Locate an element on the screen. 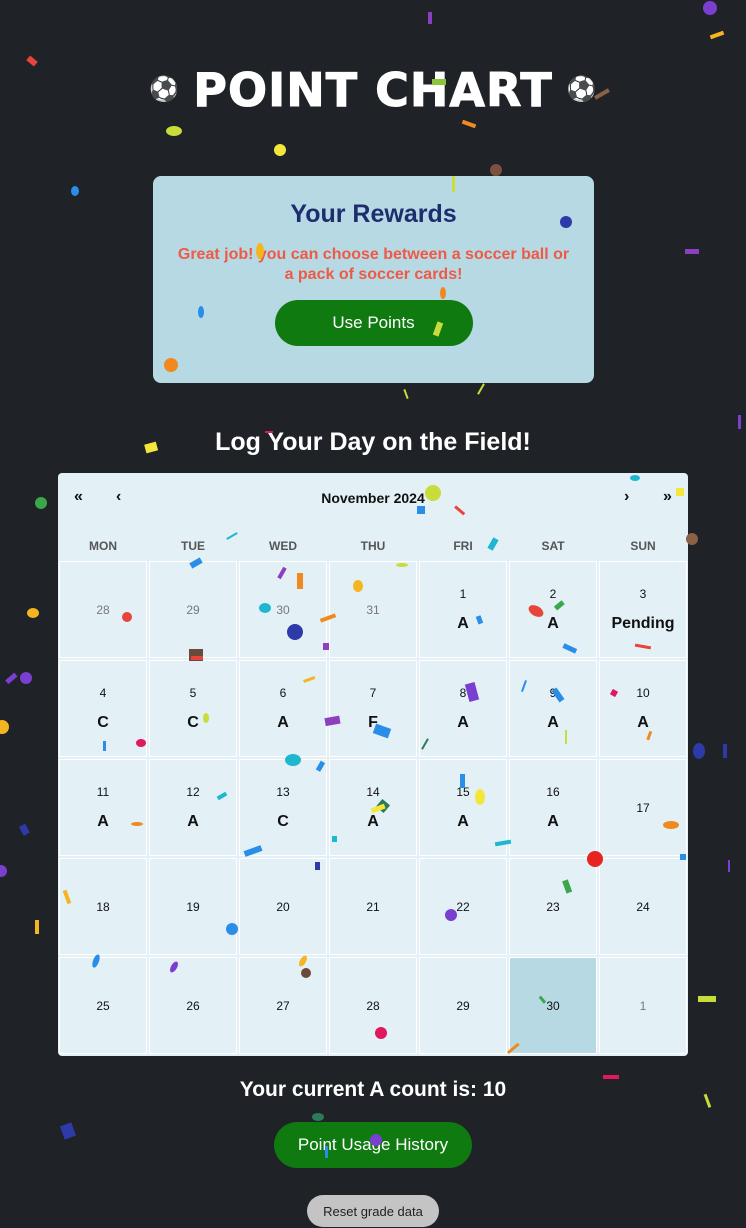 The image size is (746, 1228). calendar-day: 25 is located at coordinates (103, 1005).